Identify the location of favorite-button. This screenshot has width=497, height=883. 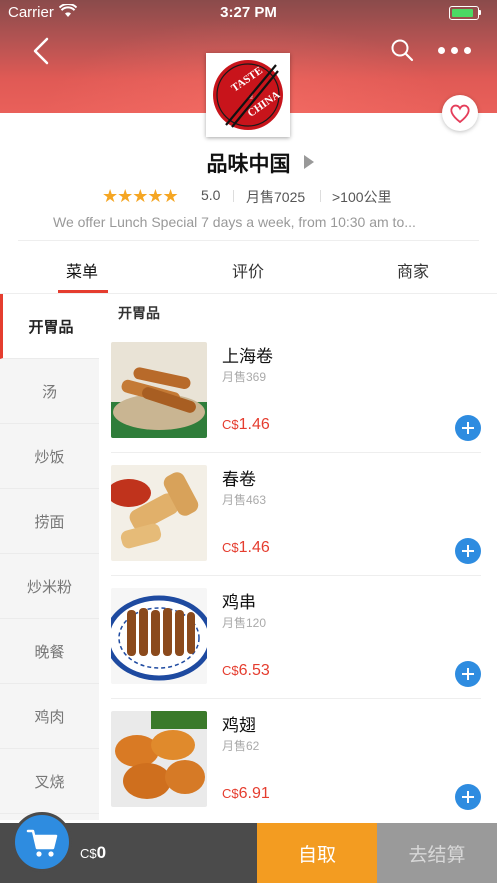
(460, 113).